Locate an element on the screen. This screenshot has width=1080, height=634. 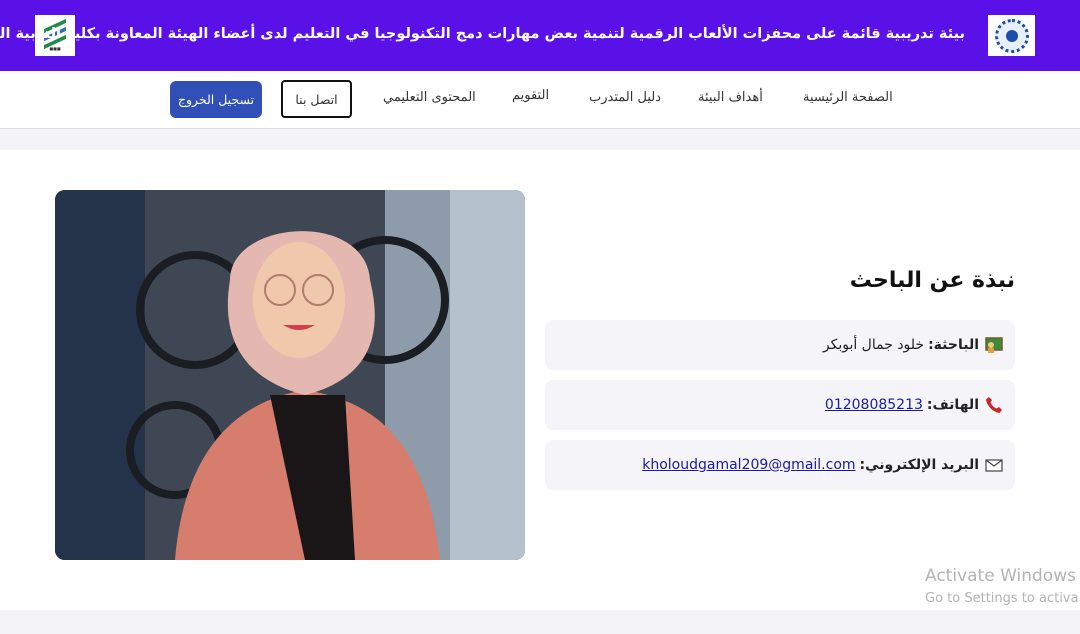
activate-windows-hint: Go to Settings to activa is located at coordinates (1002, 598).